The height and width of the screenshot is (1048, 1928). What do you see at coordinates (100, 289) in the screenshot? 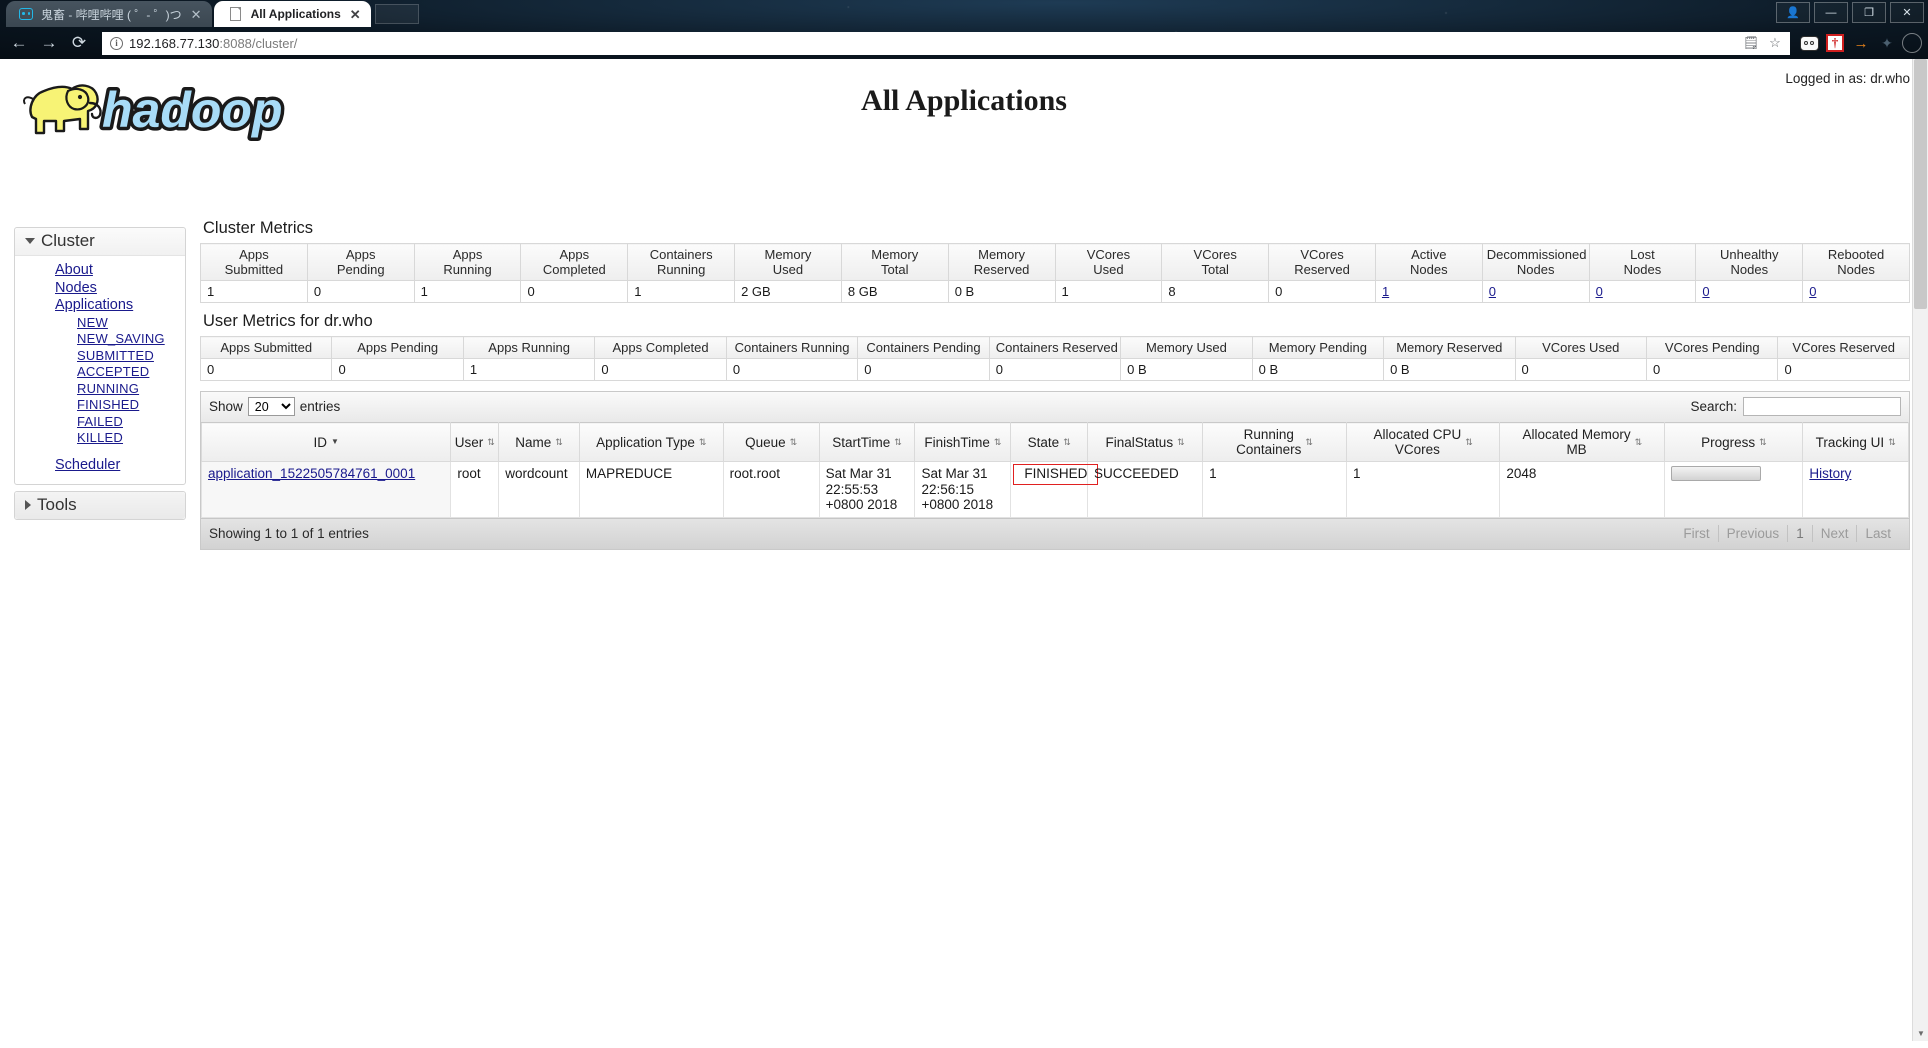
I see `sidebar-item-nodes: Nodes` at bounding box center [100, 289].